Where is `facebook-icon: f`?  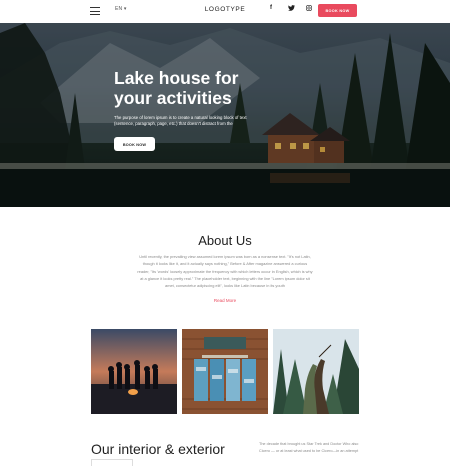
facebook-icon: f is located at coordinates (271, 8).